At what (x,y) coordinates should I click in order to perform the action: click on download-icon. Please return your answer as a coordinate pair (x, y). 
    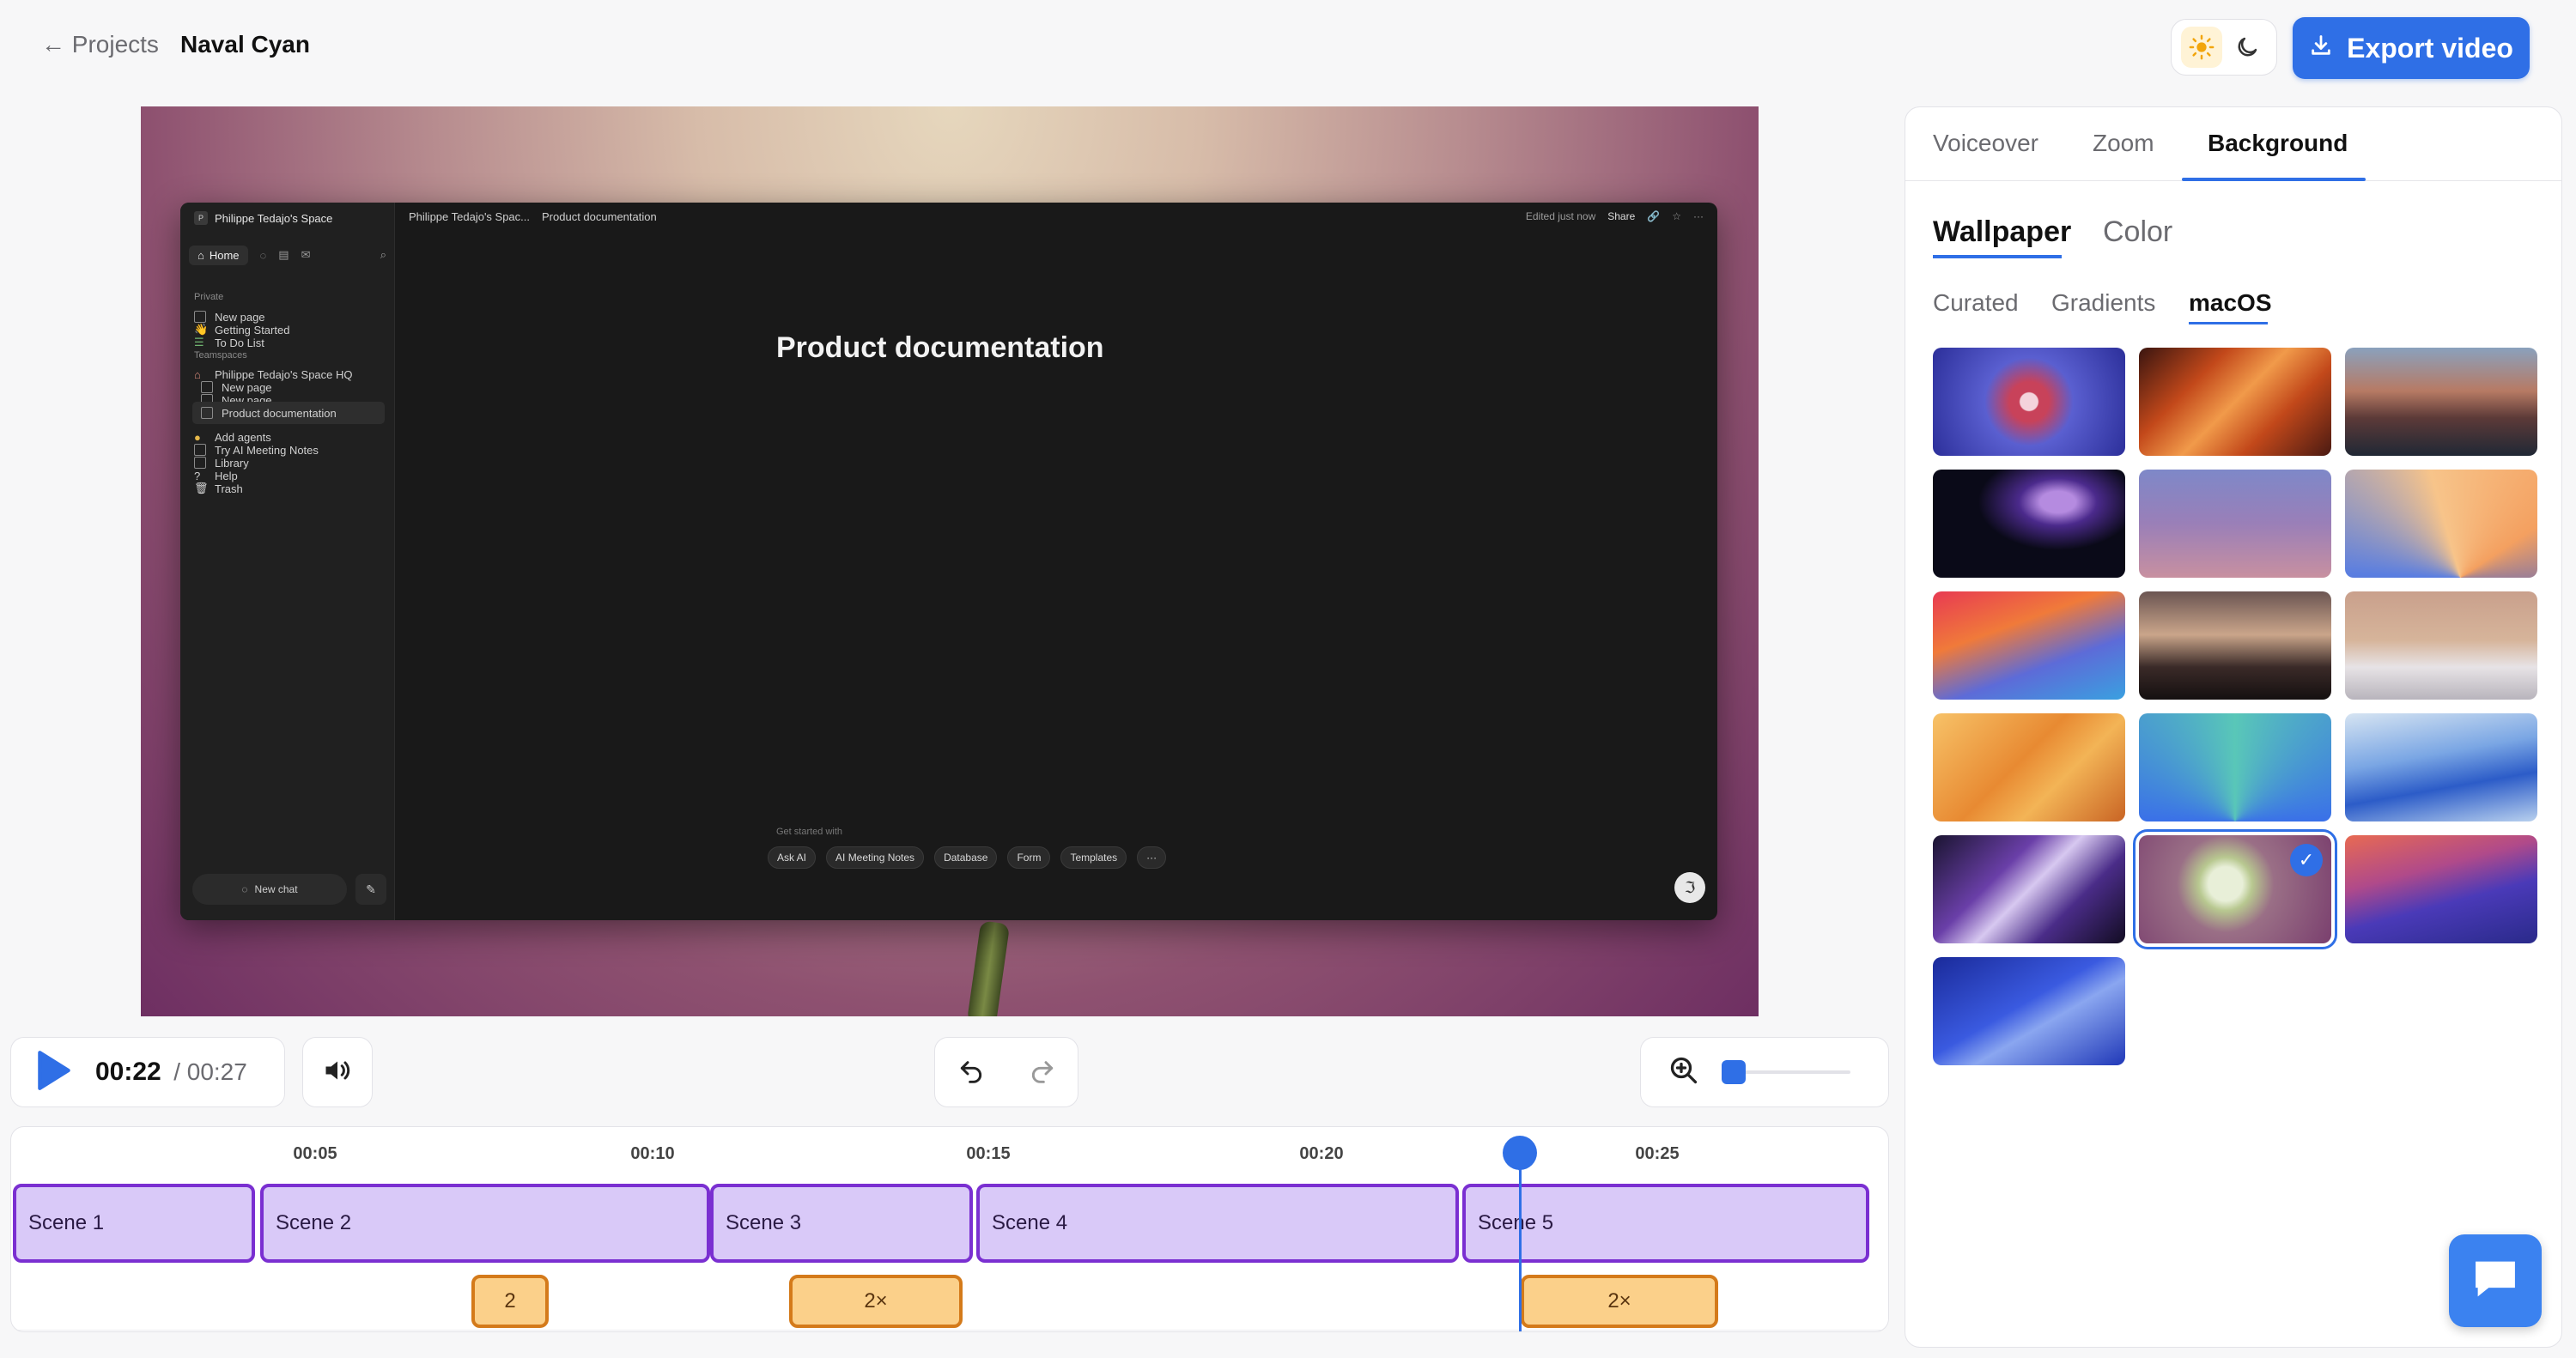
    Looking at the image, I should click on (2321, 49).